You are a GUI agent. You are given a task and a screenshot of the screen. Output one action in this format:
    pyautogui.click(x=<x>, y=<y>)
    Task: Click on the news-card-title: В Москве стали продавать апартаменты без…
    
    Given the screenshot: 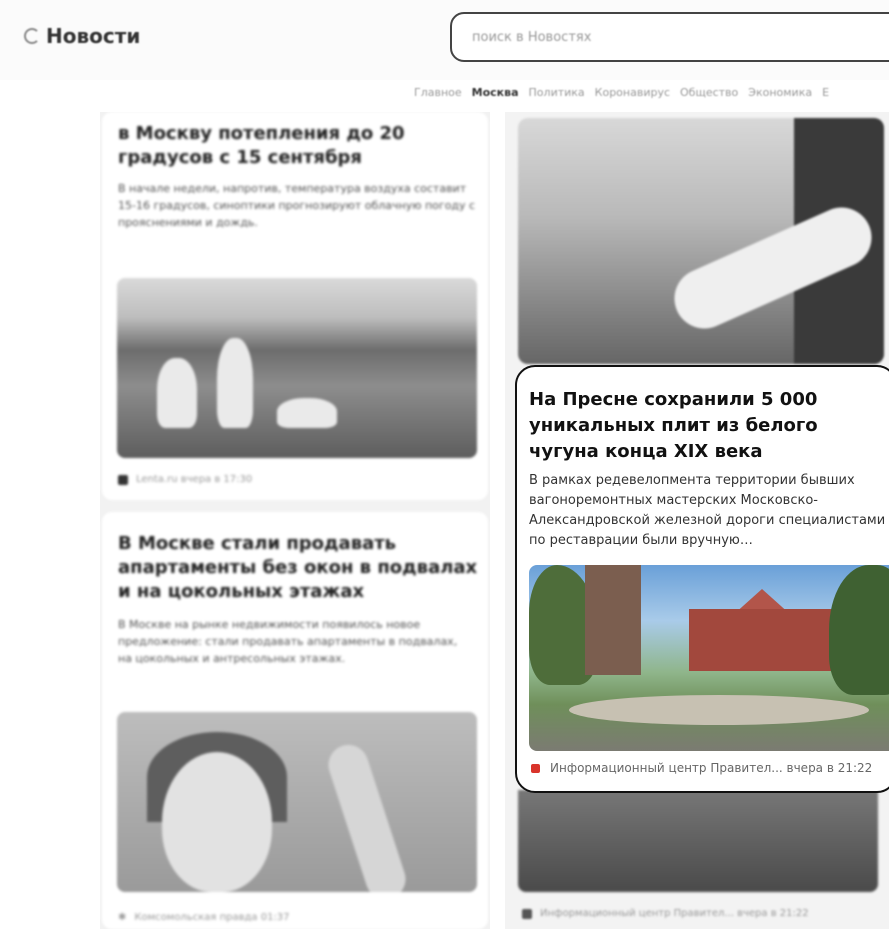 What is the action you would take?
    pyautogui.click(x=298, y=568)
    